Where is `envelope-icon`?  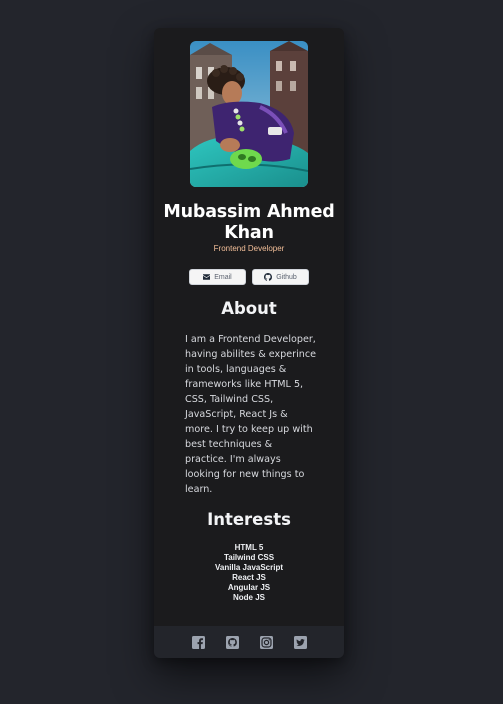 envelope-icon is located at coordinates (207, 277).